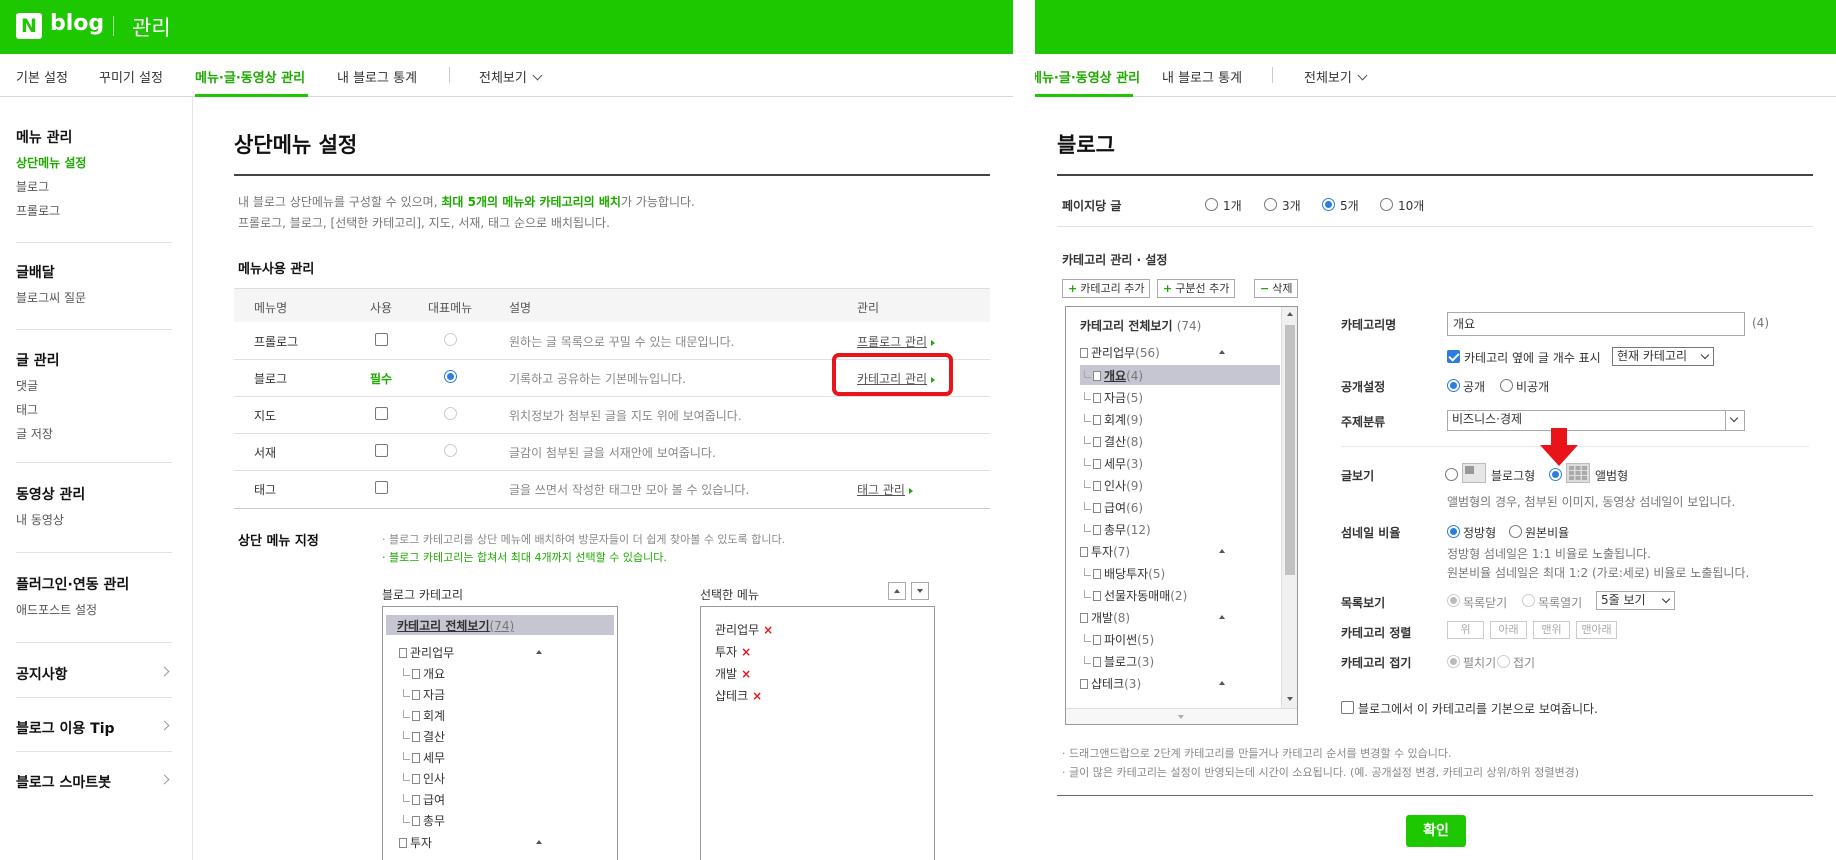  Describe the element at coordinates (1105, 617) in the screenshot. I see `tree-item: 개발(8)` at that location.